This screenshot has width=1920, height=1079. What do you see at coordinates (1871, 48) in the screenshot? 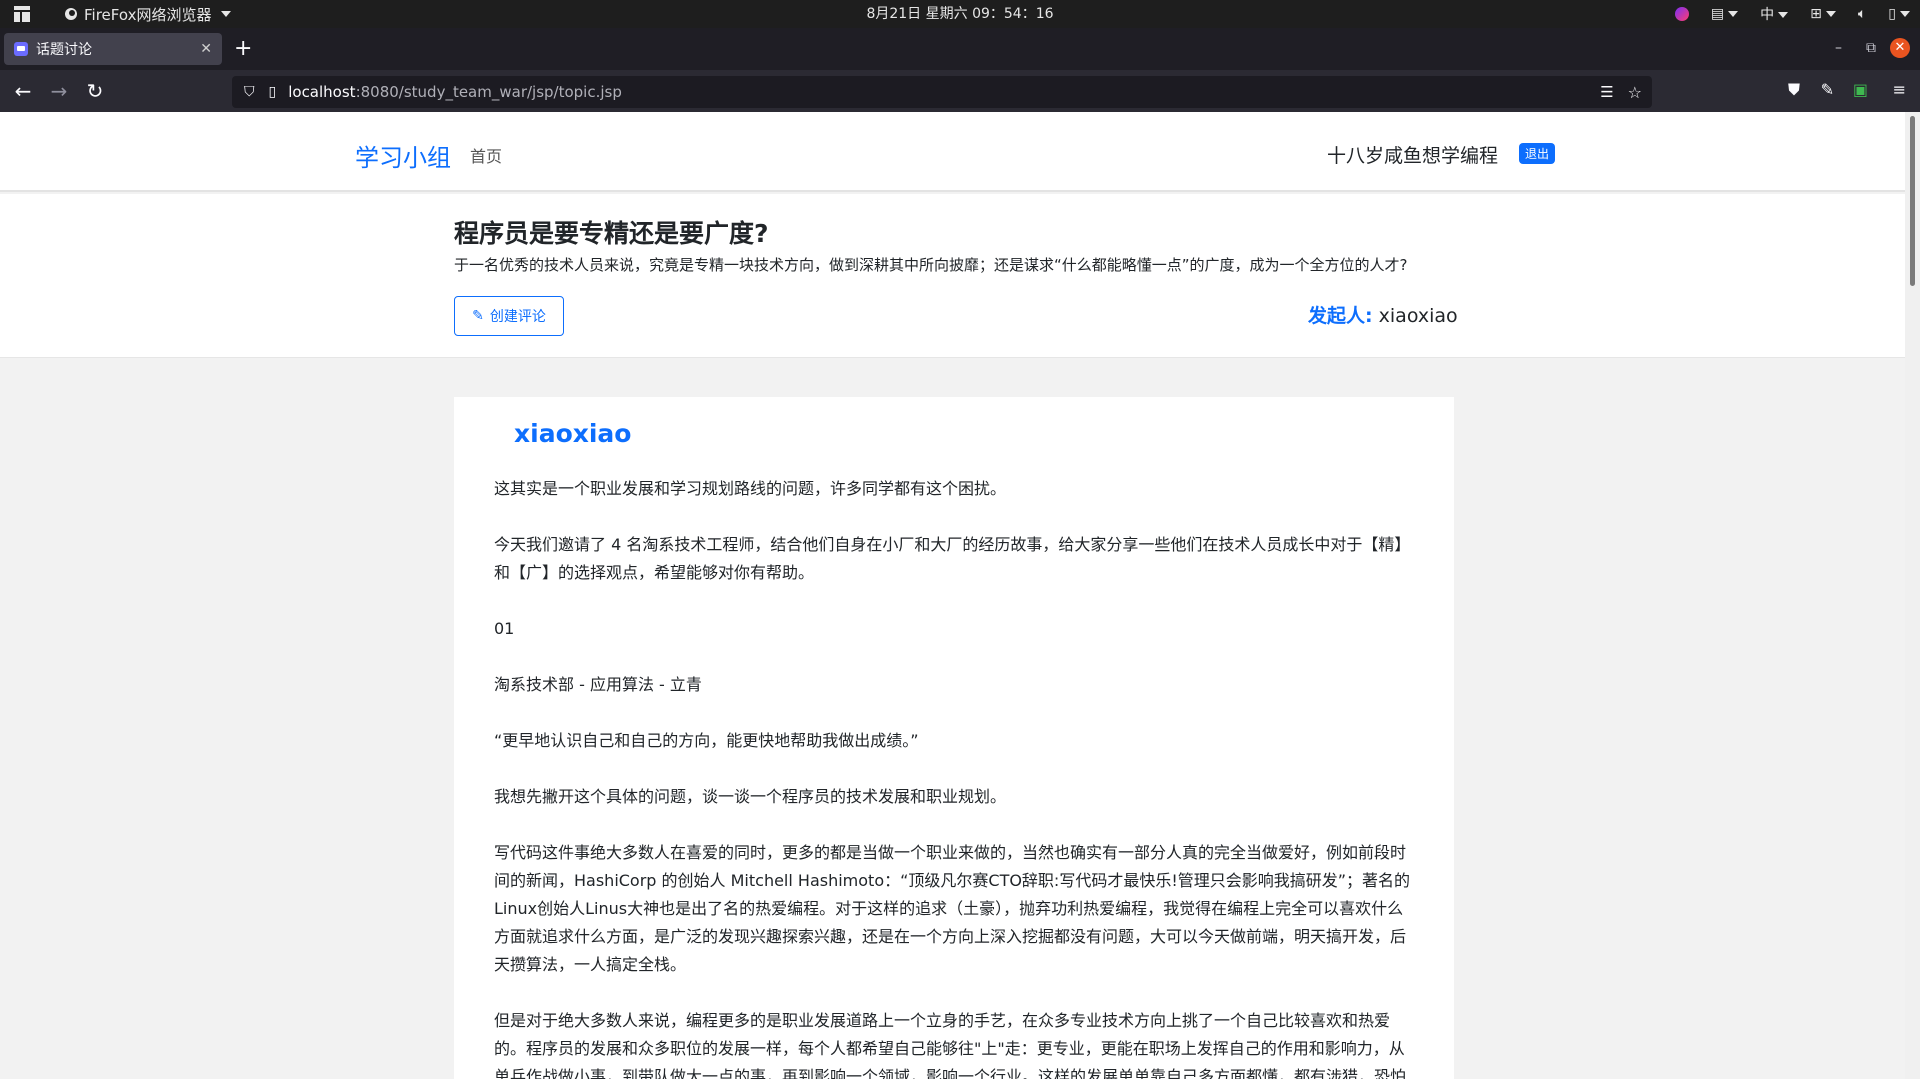
I see `restore-icon: ⧉` at bounding box center [1871, 48].